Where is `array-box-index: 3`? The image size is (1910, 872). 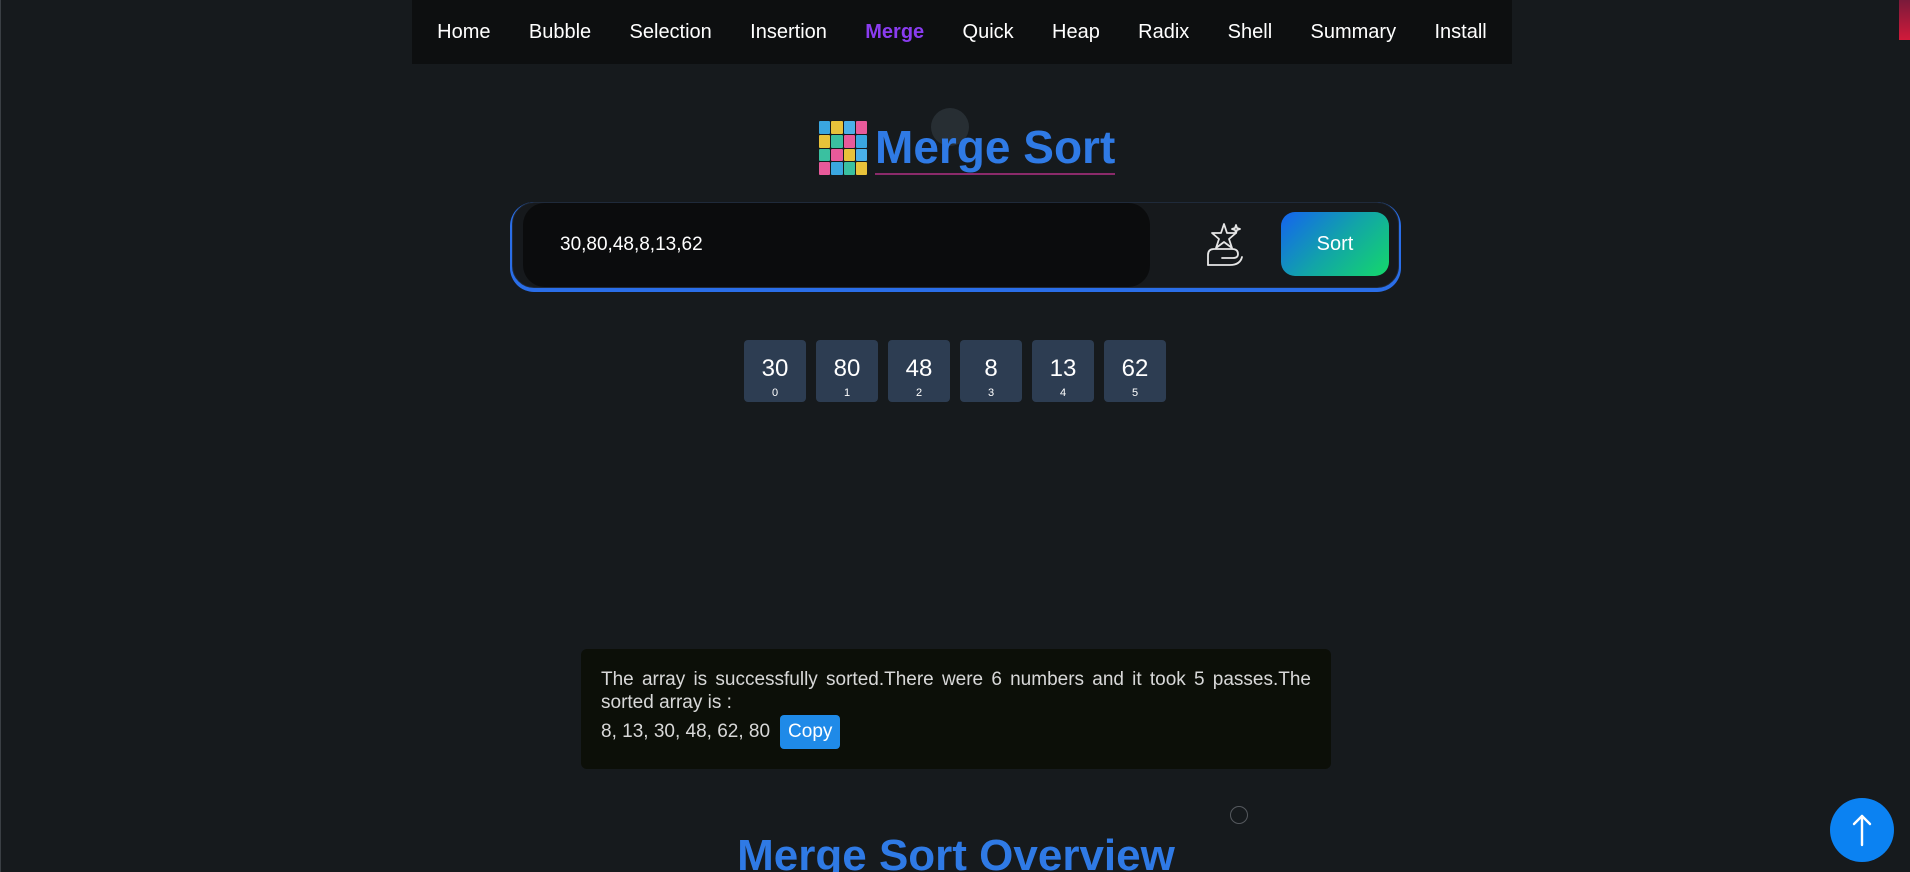 array-box-index: 3 is located at coordinates (991, 393).